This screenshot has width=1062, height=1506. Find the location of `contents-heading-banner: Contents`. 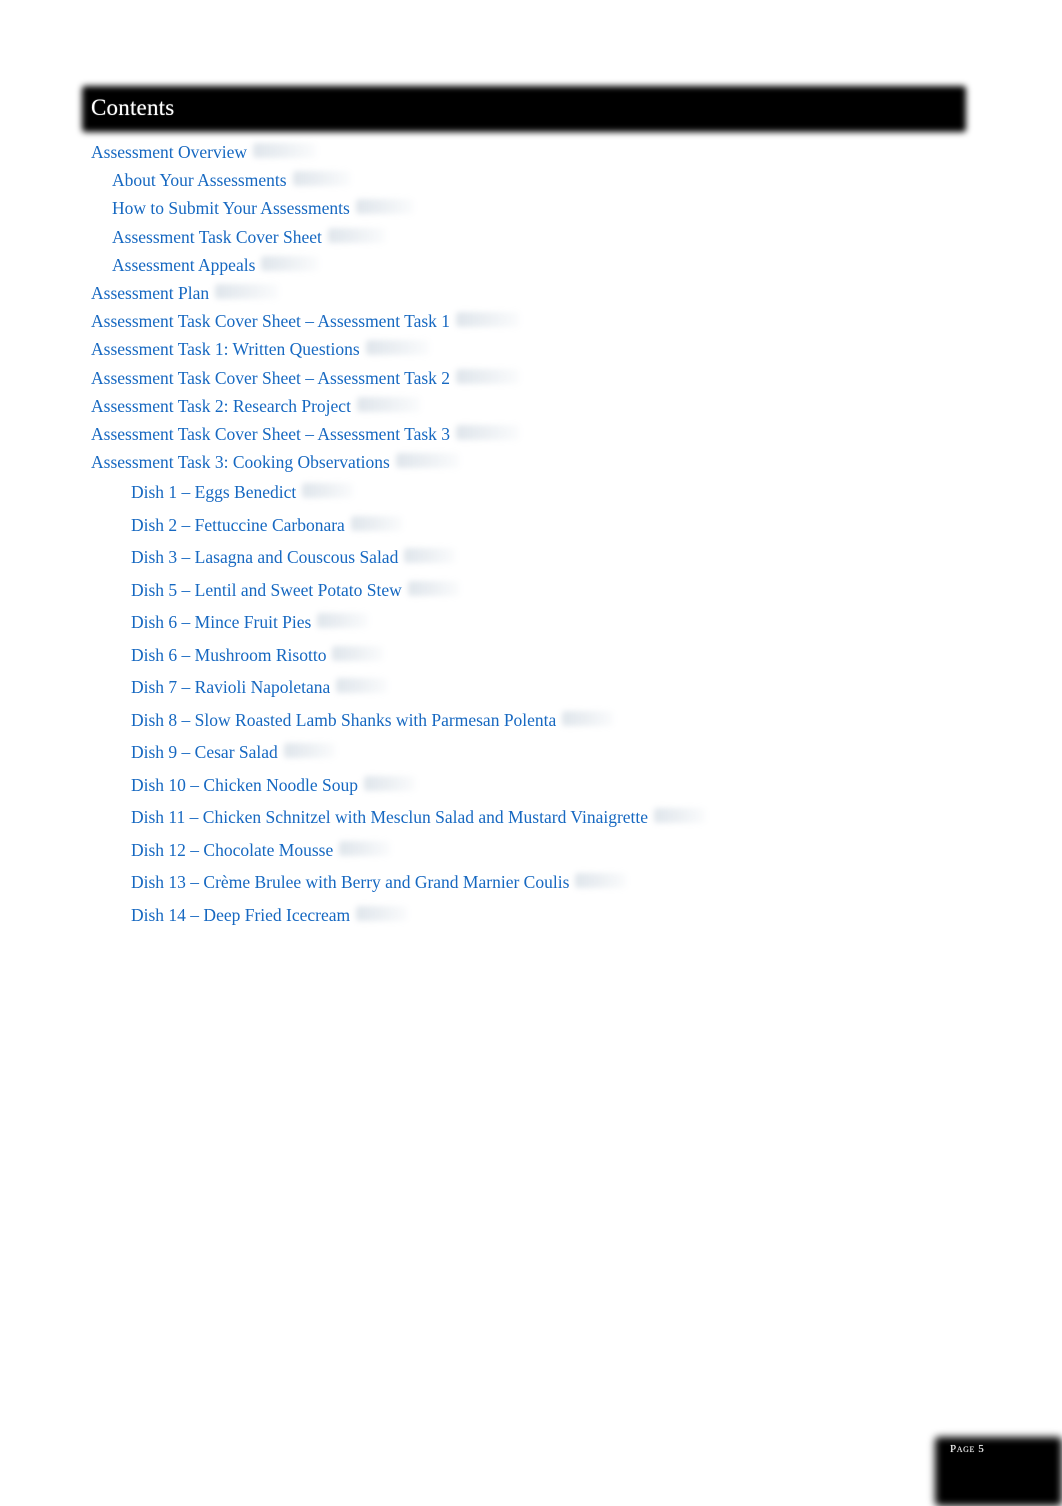

contents-heading-banner: Contents is located at coordinates (524, 109).